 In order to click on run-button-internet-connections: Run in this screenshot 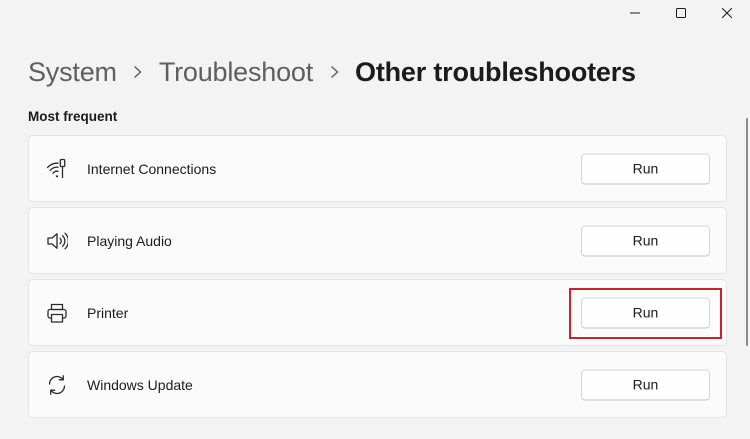, I will do `click(645, 168)`.